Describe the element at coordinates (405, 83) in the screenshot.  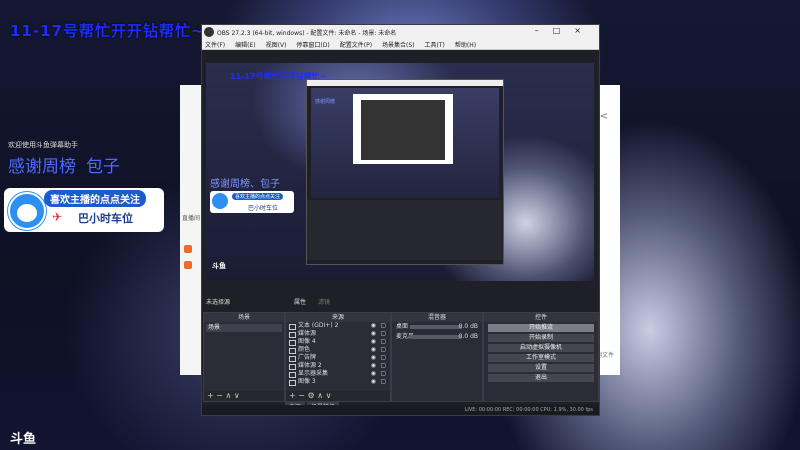
I see `nested-titlebar` at that location.